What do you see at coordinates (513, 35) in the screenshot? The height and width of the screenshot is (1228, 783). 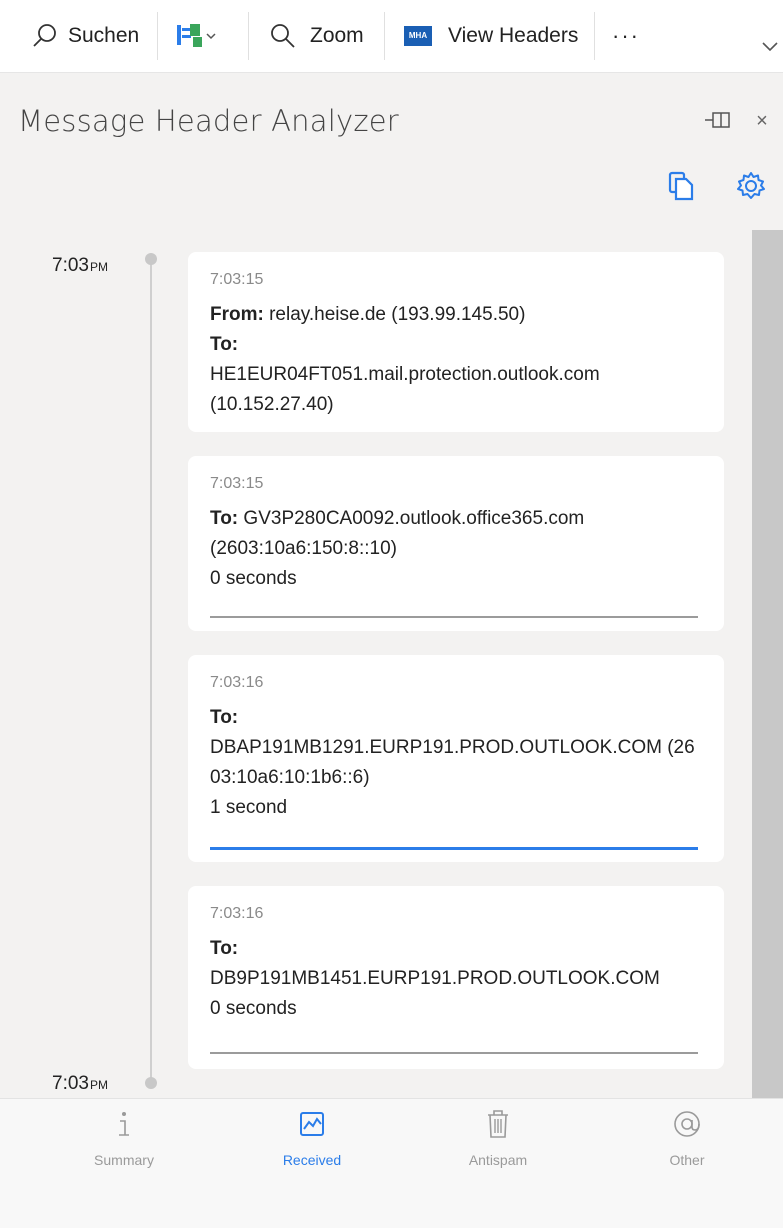 I see `view-headers-label: View Headers` at bounding box center [513, 35].